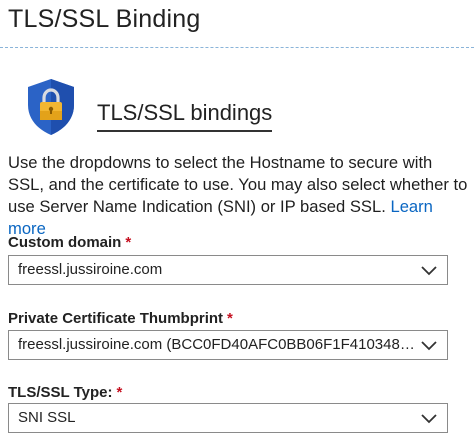 Image resolution: width=474 pixels, height=440 pixels. I want to click on blade-header: TLS/SSL Binding, so click(237, 24).